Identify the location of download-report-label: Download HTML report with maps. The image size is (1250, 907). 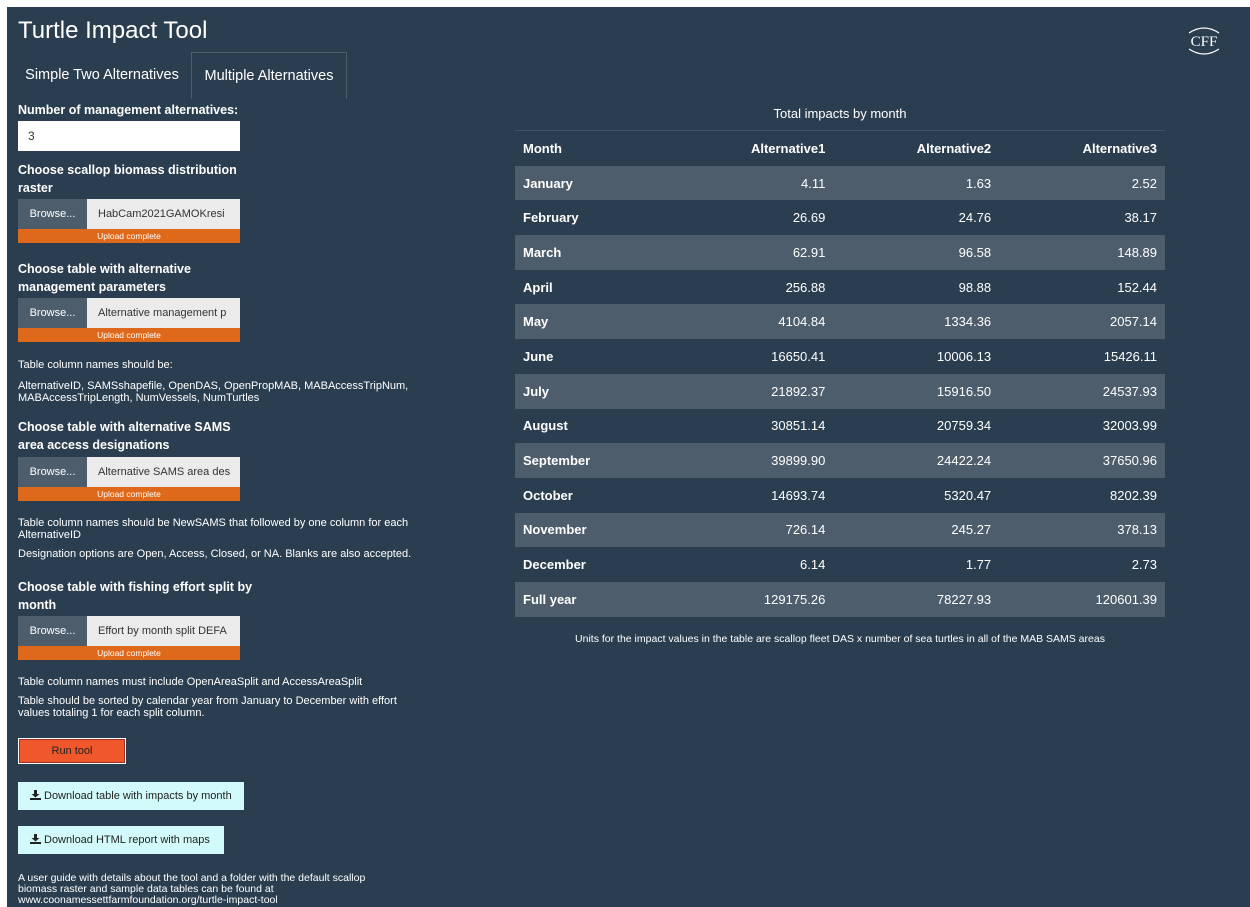
(127, 840).